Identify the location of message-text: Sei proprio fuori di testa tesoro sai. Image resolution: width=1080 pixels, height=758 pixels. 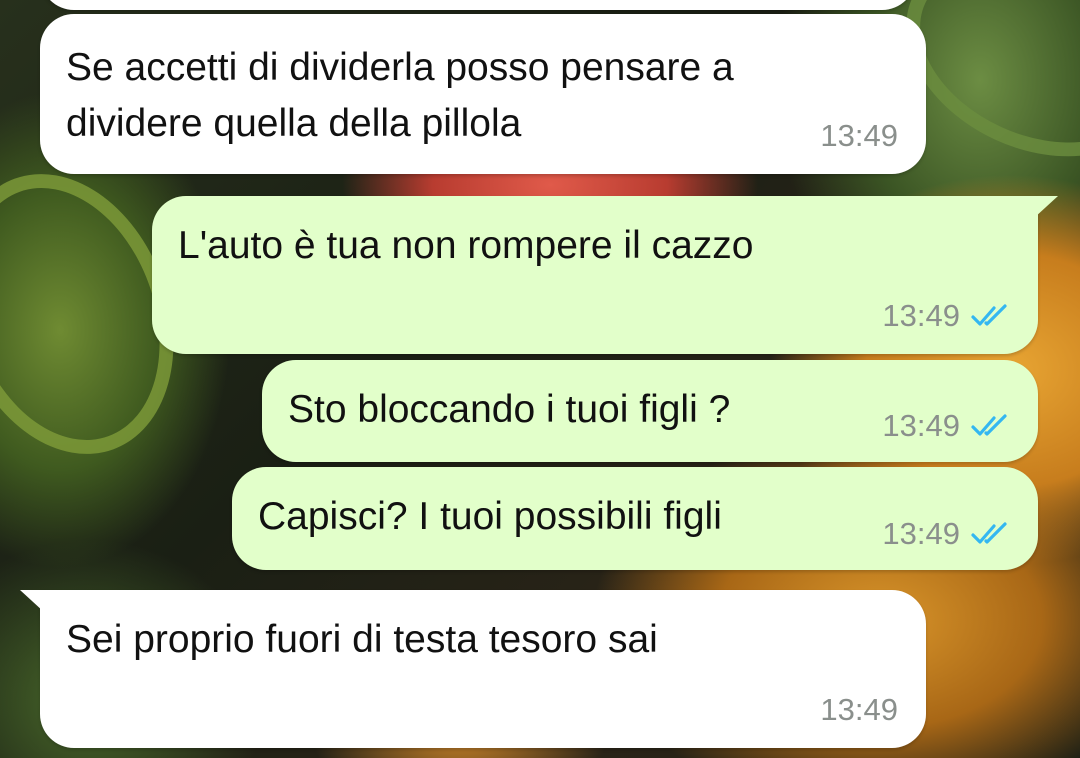
(362, 640).